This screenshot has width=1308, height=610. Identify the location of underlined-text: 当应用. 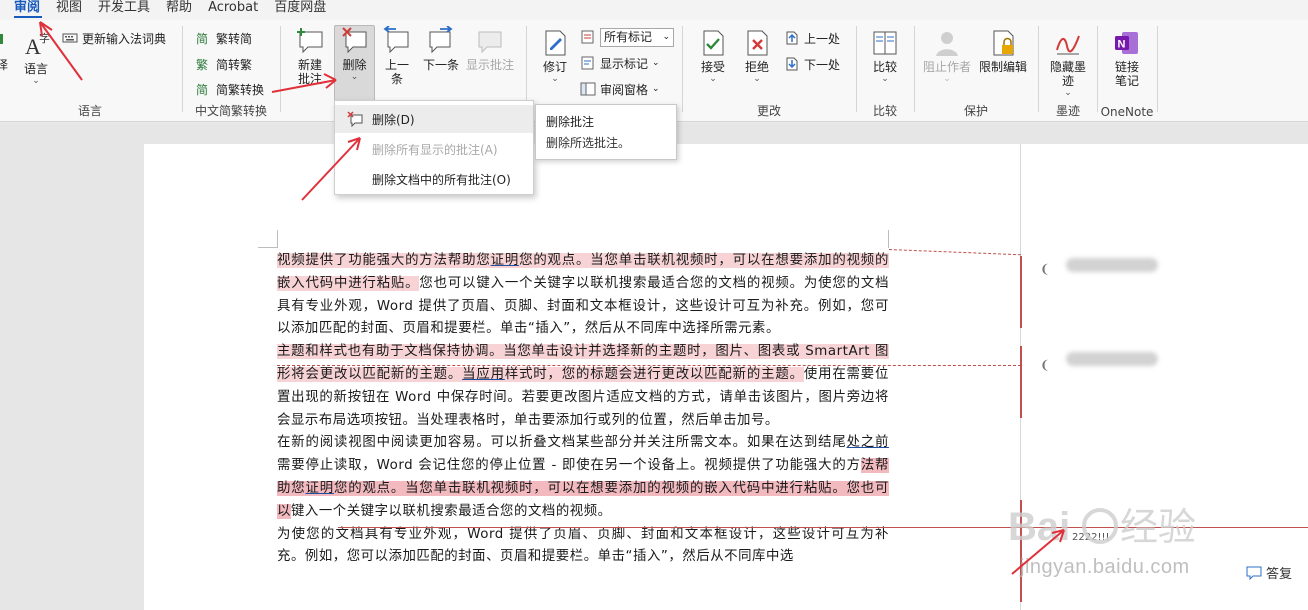
(483, 374).